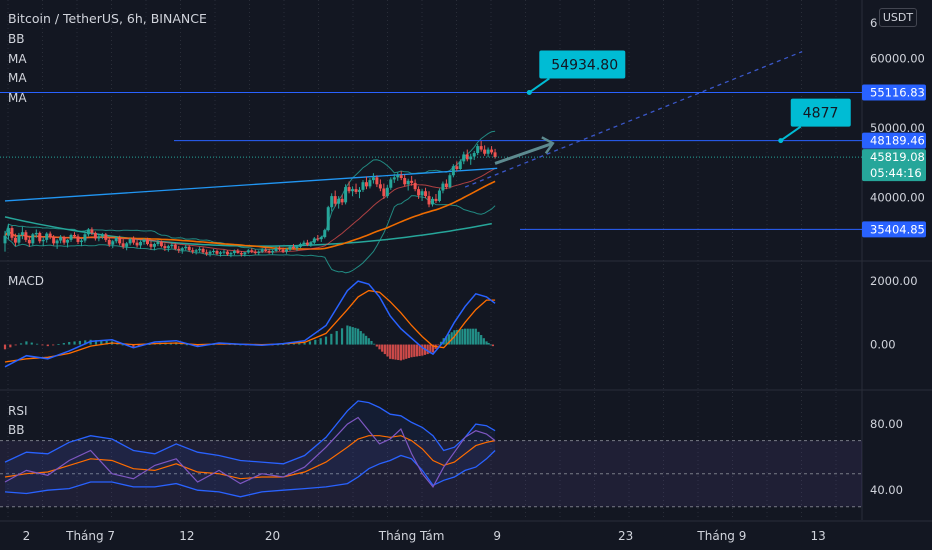 Image resolution: width=932 pixels, height=550 pixels. I want to click on legend-bb: BB, so click(16, 39).